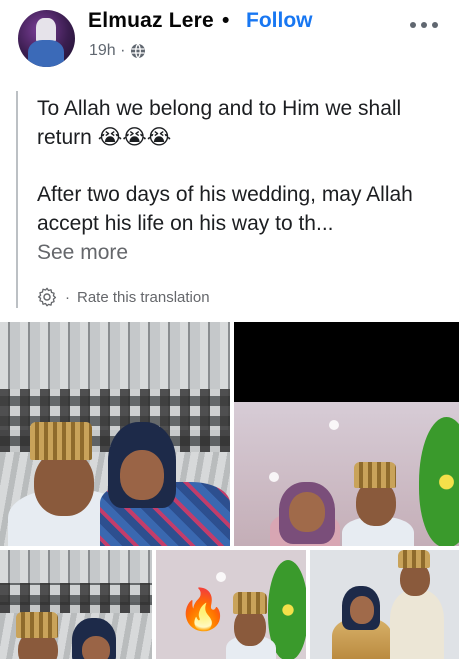 The width and height of the screenshot is (459, 659). What do you see at coordinates (76, 599) in the screenshot?
I see `checked-backdrop` at bounding box center [76, 599].